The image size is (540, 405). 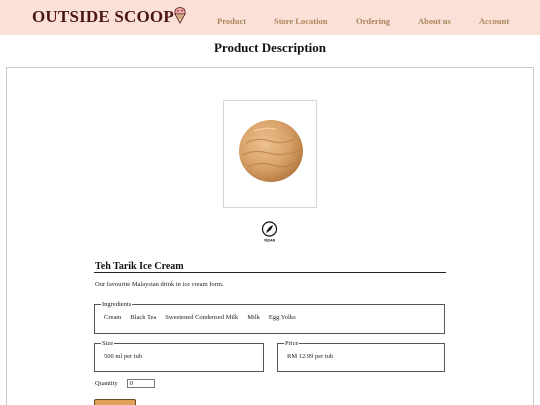 I want to click on nav-link-about-us: About us, so click(x=434, y=21).